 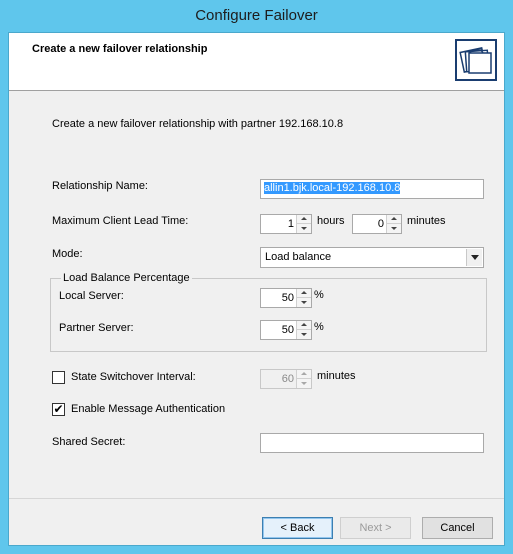 I want to click on mclt-minutes-spinner: 0, so click(x=377, y=224).